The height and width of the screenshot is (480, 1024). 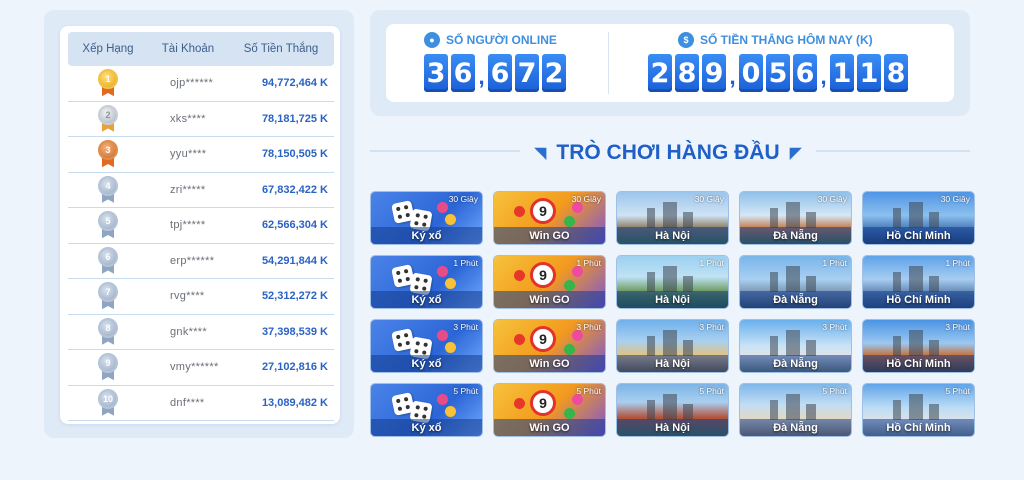 What do you see at coordinates (687, 73) in the screenshot?
I see `counter-digit: 8` at bounding box center [687, 73].